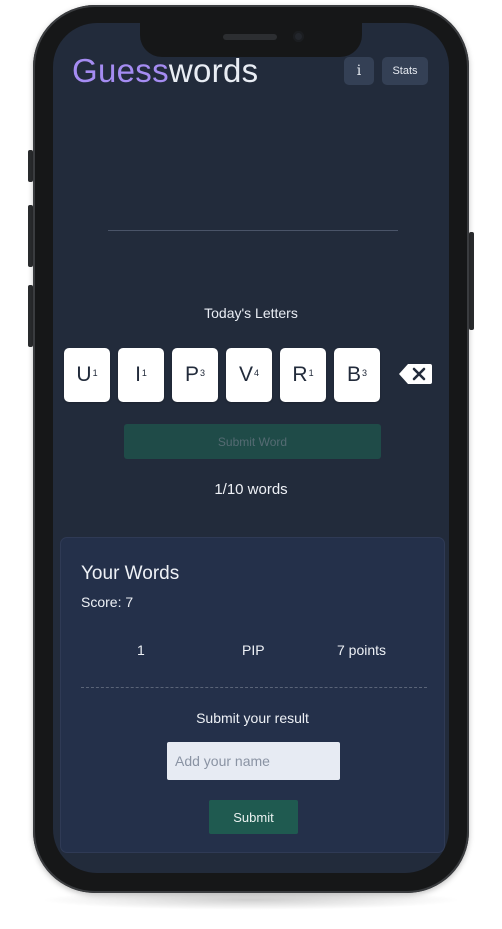  I want to click on info-button: i, so click(359, 71).